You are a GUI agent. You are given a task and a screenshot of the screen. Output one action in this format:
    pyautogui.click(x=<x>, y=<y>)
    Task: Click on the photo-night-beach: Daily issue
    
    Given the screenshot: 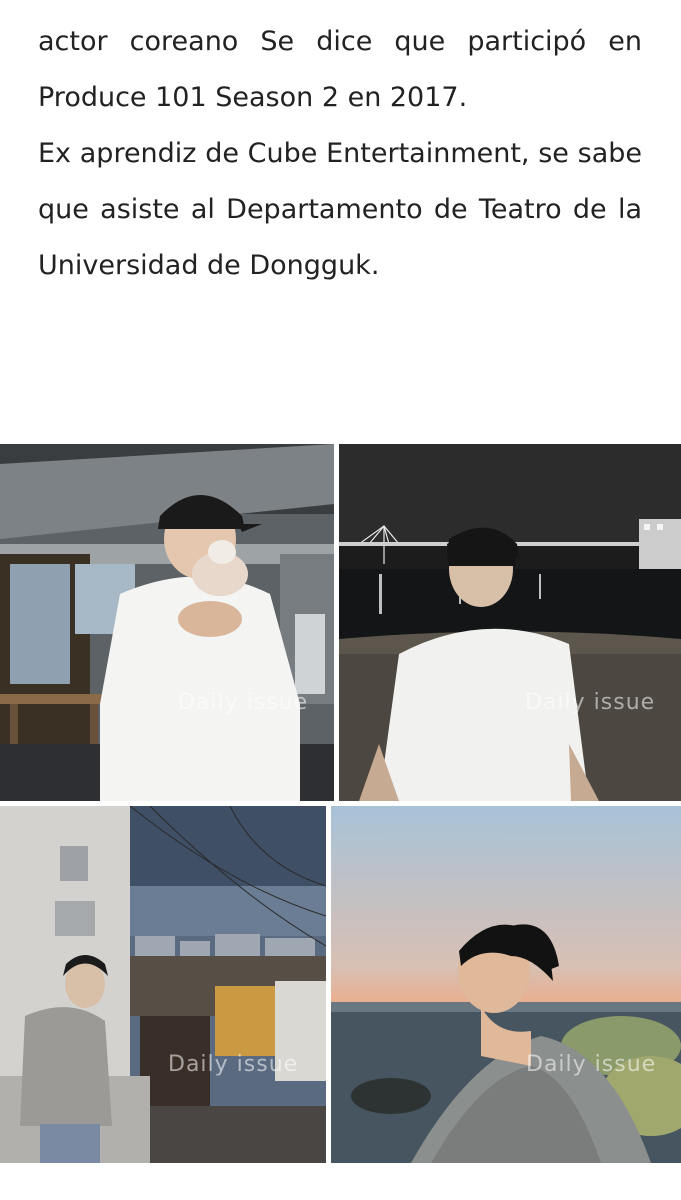 What is the action you would take?
    pyautogui.click(x=510, y=622)
    